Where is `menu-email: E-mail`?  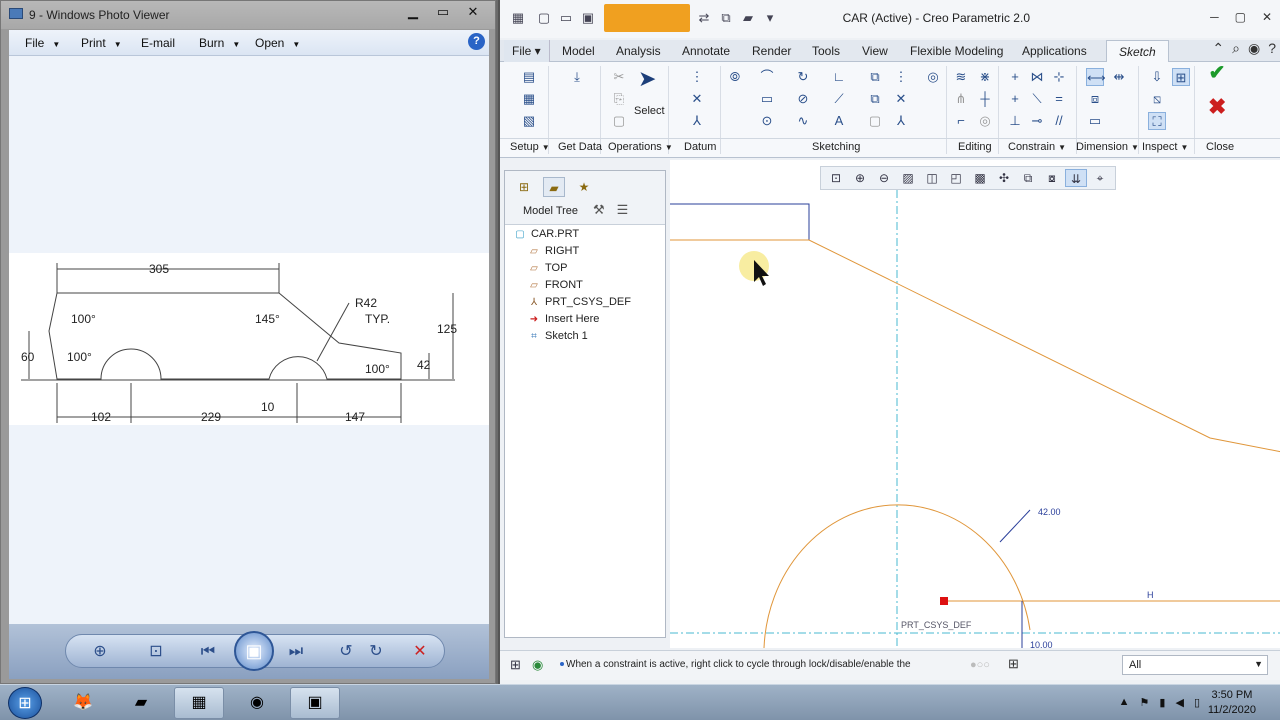
menu-email: E-mail is located at coordinates (158, 43).